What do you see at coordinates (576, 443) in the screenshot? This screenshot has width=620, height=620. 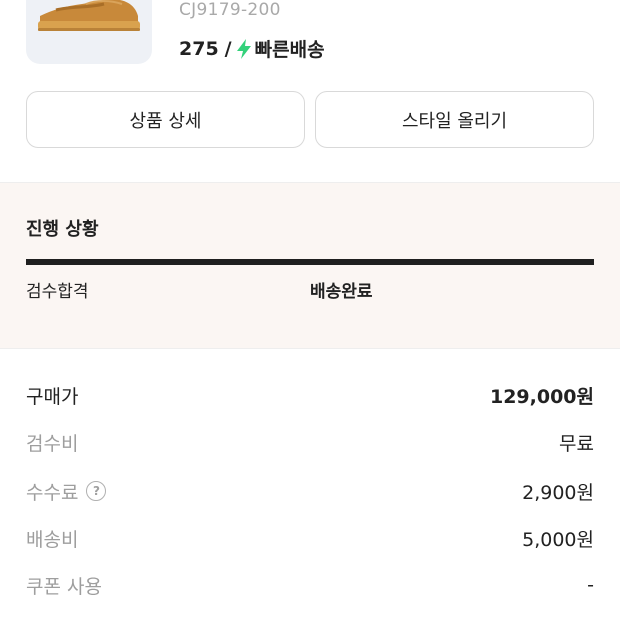 I see `price-value: 무료` at bounding box center [576, 443].